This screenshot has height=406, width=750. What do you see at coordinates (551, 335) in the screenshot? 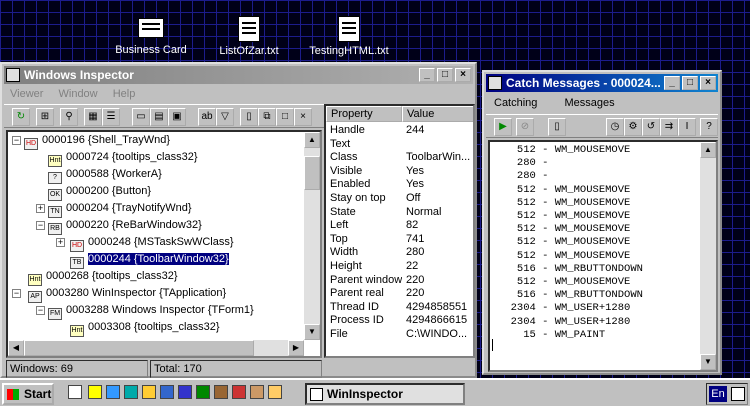
I see `message-row: 15 - WM_PAINT` at bounding box center [551, 335].